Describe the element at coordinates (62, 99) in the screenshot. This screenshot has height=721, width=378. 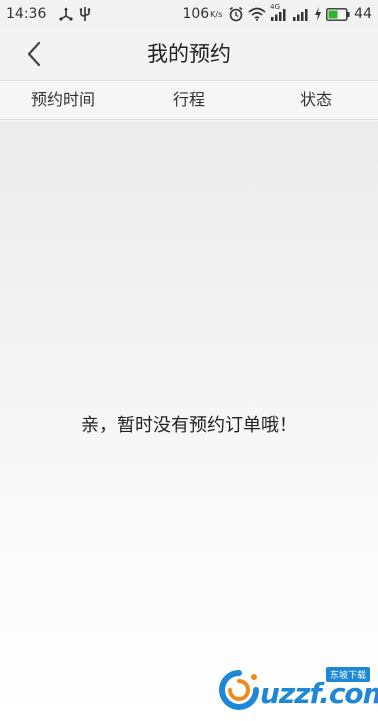
I see `column-header-time: 预约时间` at that location.